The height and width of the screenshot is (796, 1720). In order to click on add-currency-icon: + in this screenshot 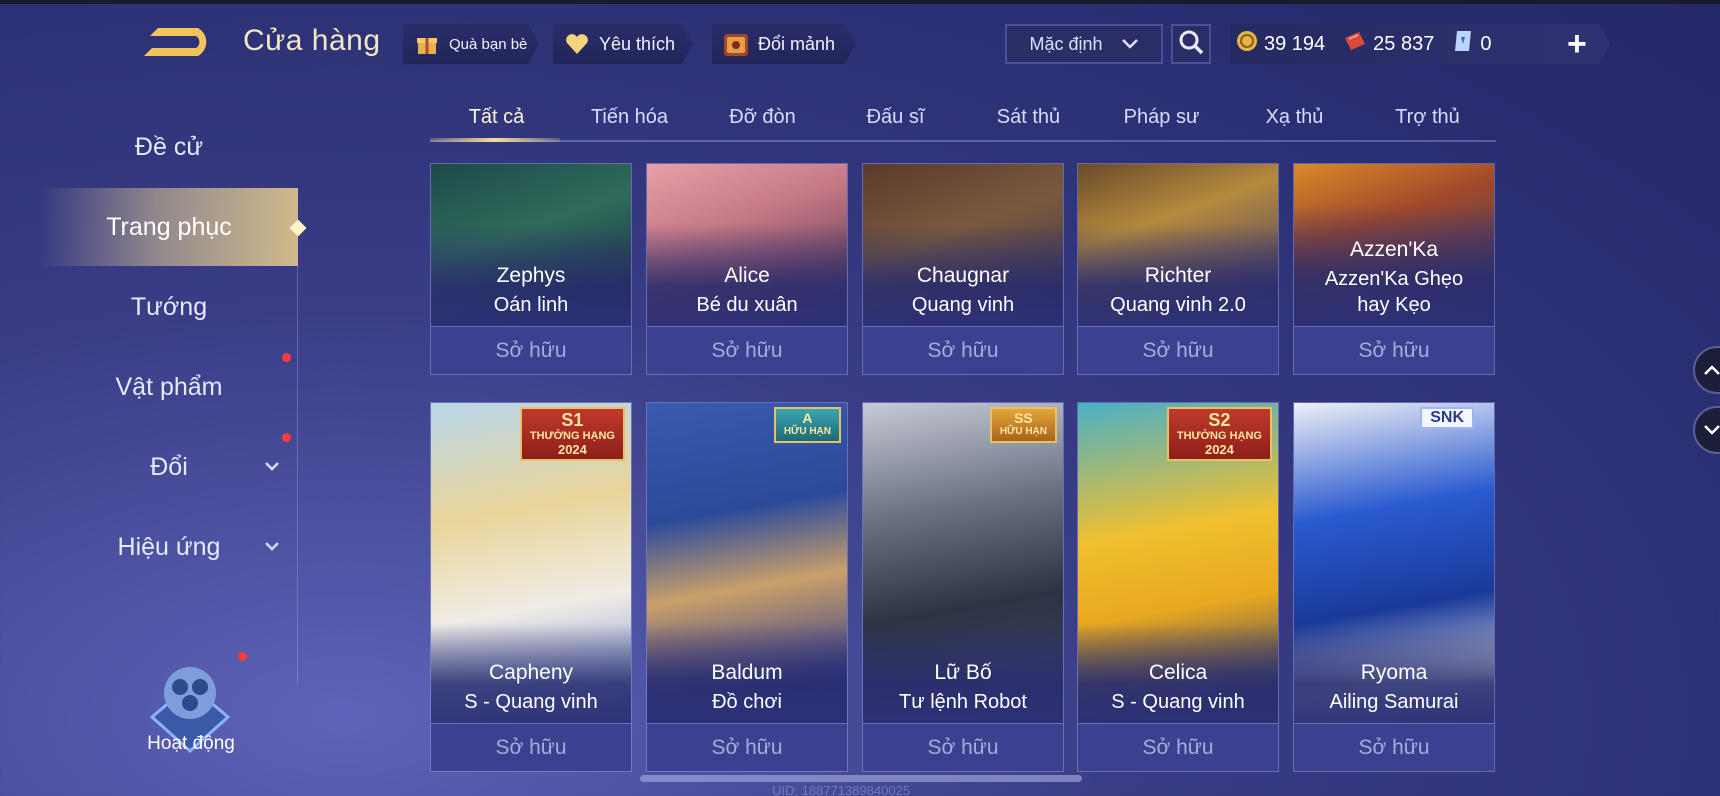, I will do `click(1577, 44)`.